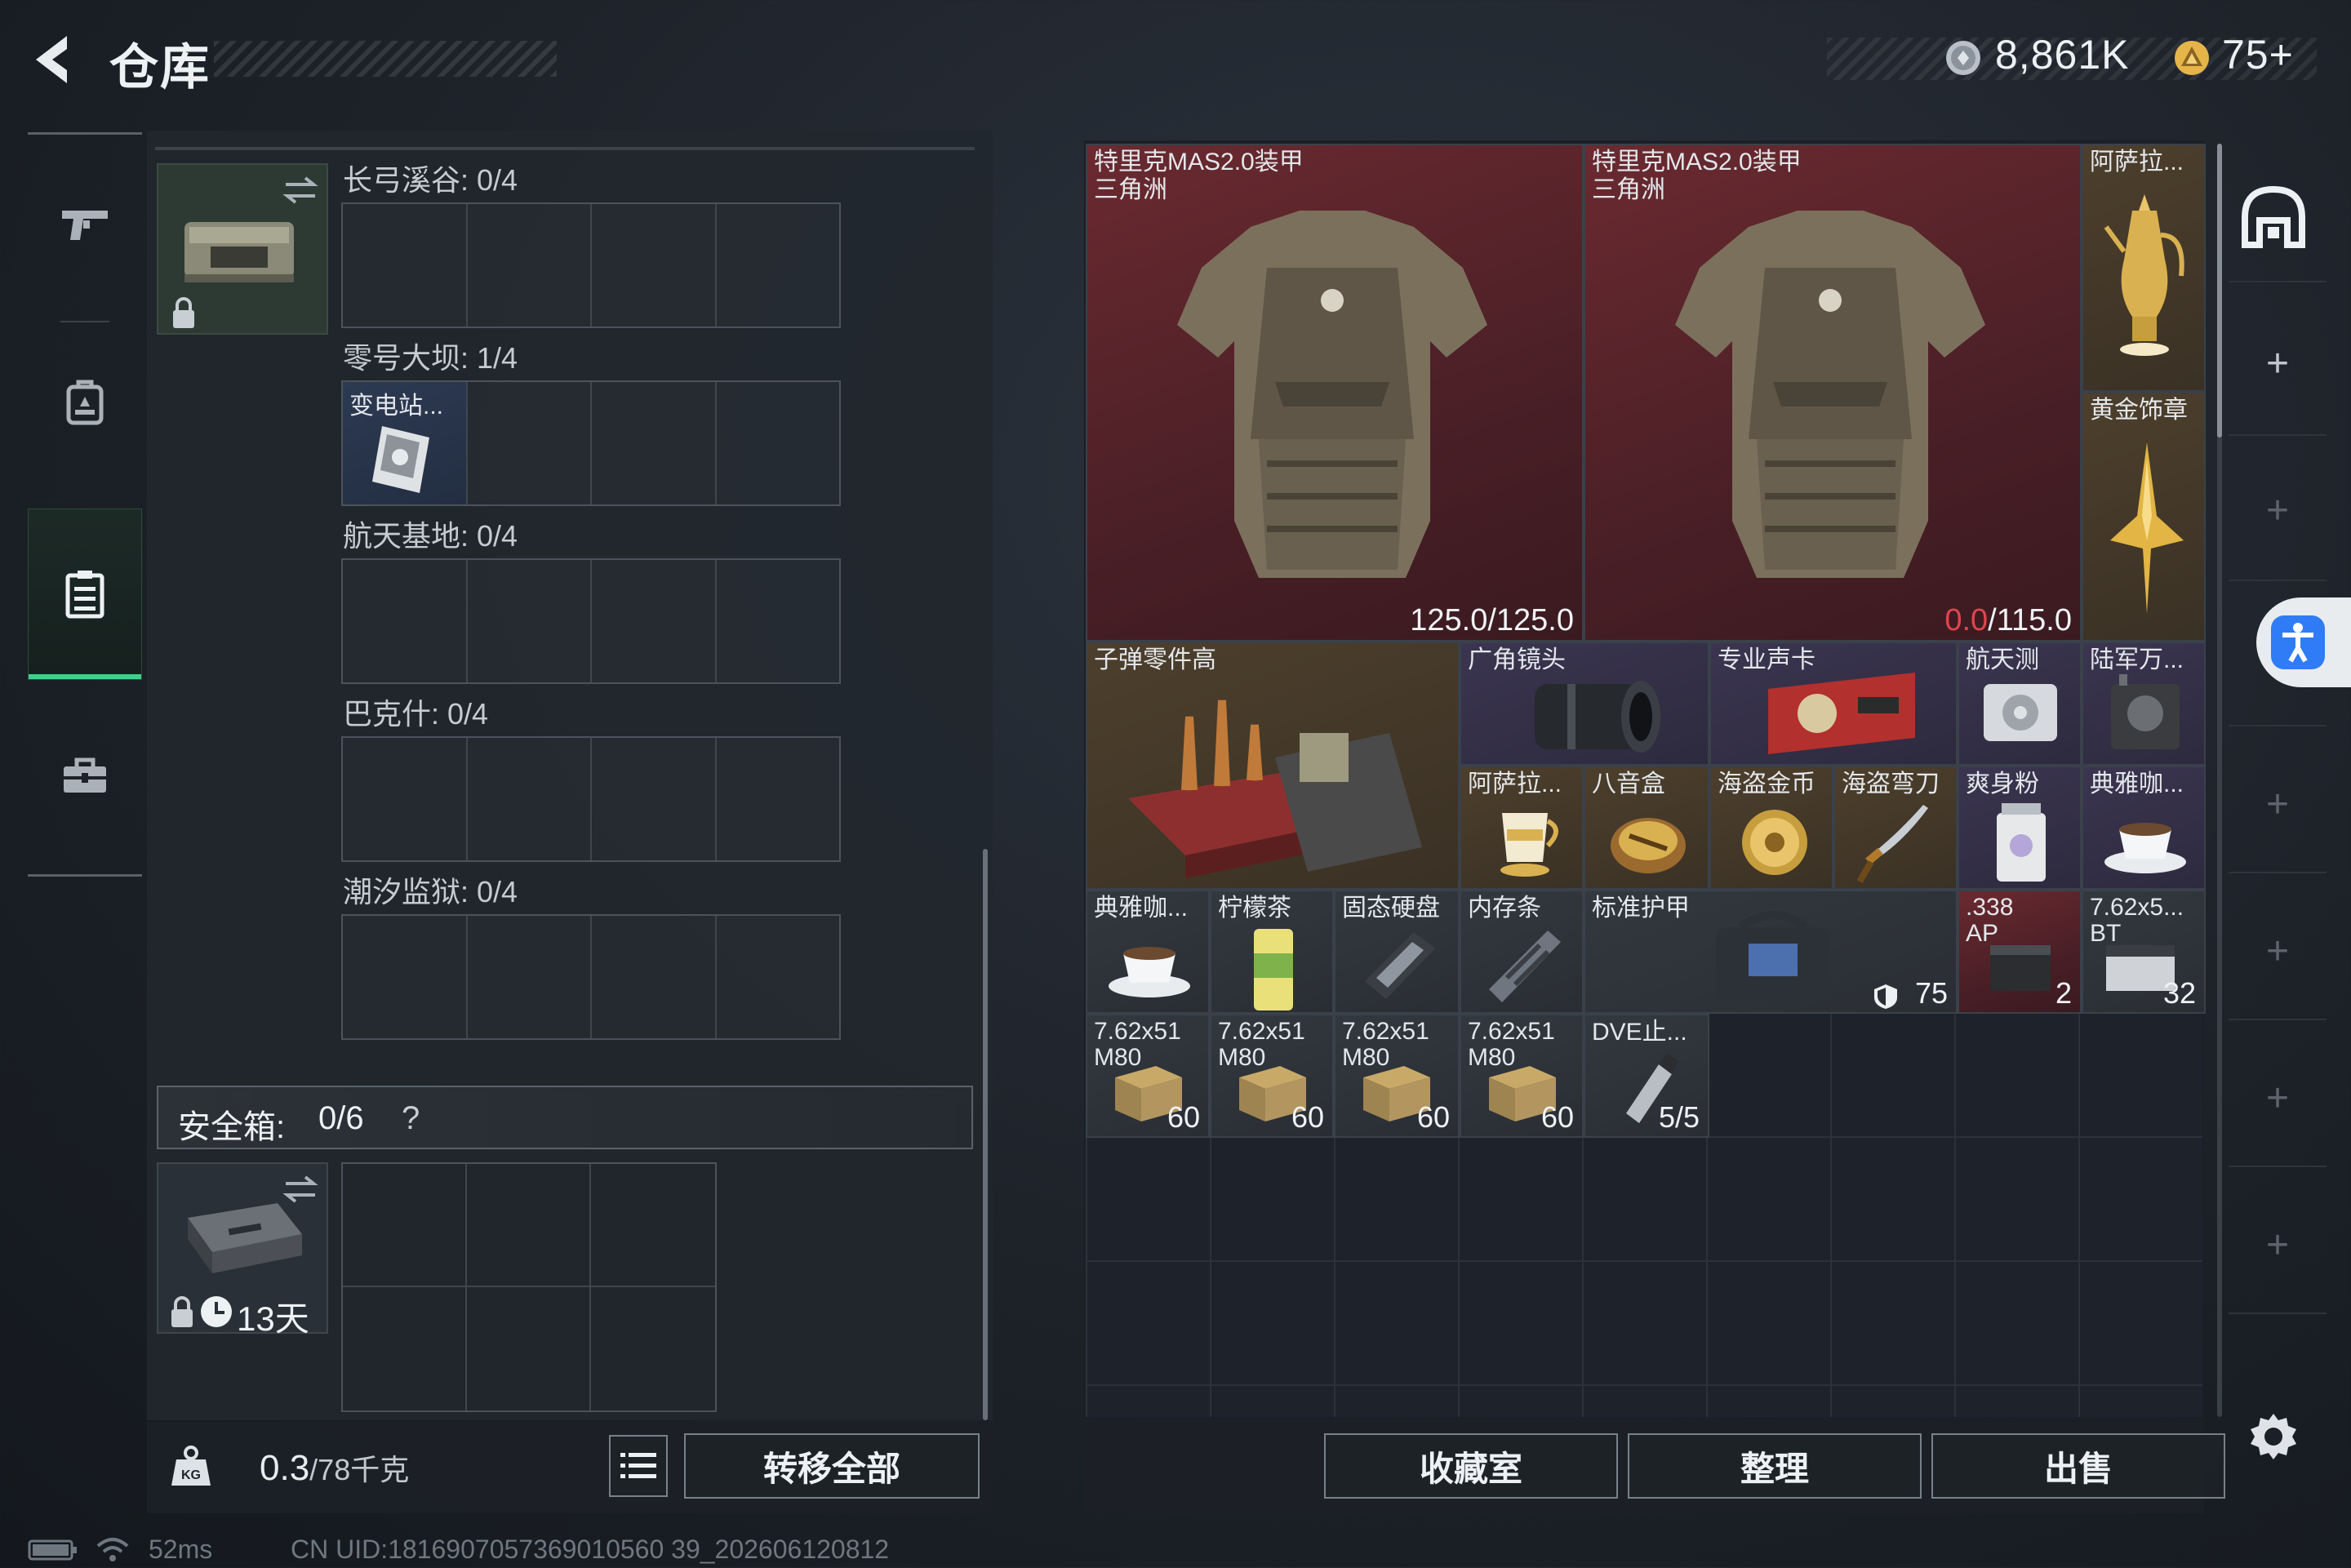  Describe the element at coordinates (242, 249) in the screenshot. I see `map-case-slot` at that location.